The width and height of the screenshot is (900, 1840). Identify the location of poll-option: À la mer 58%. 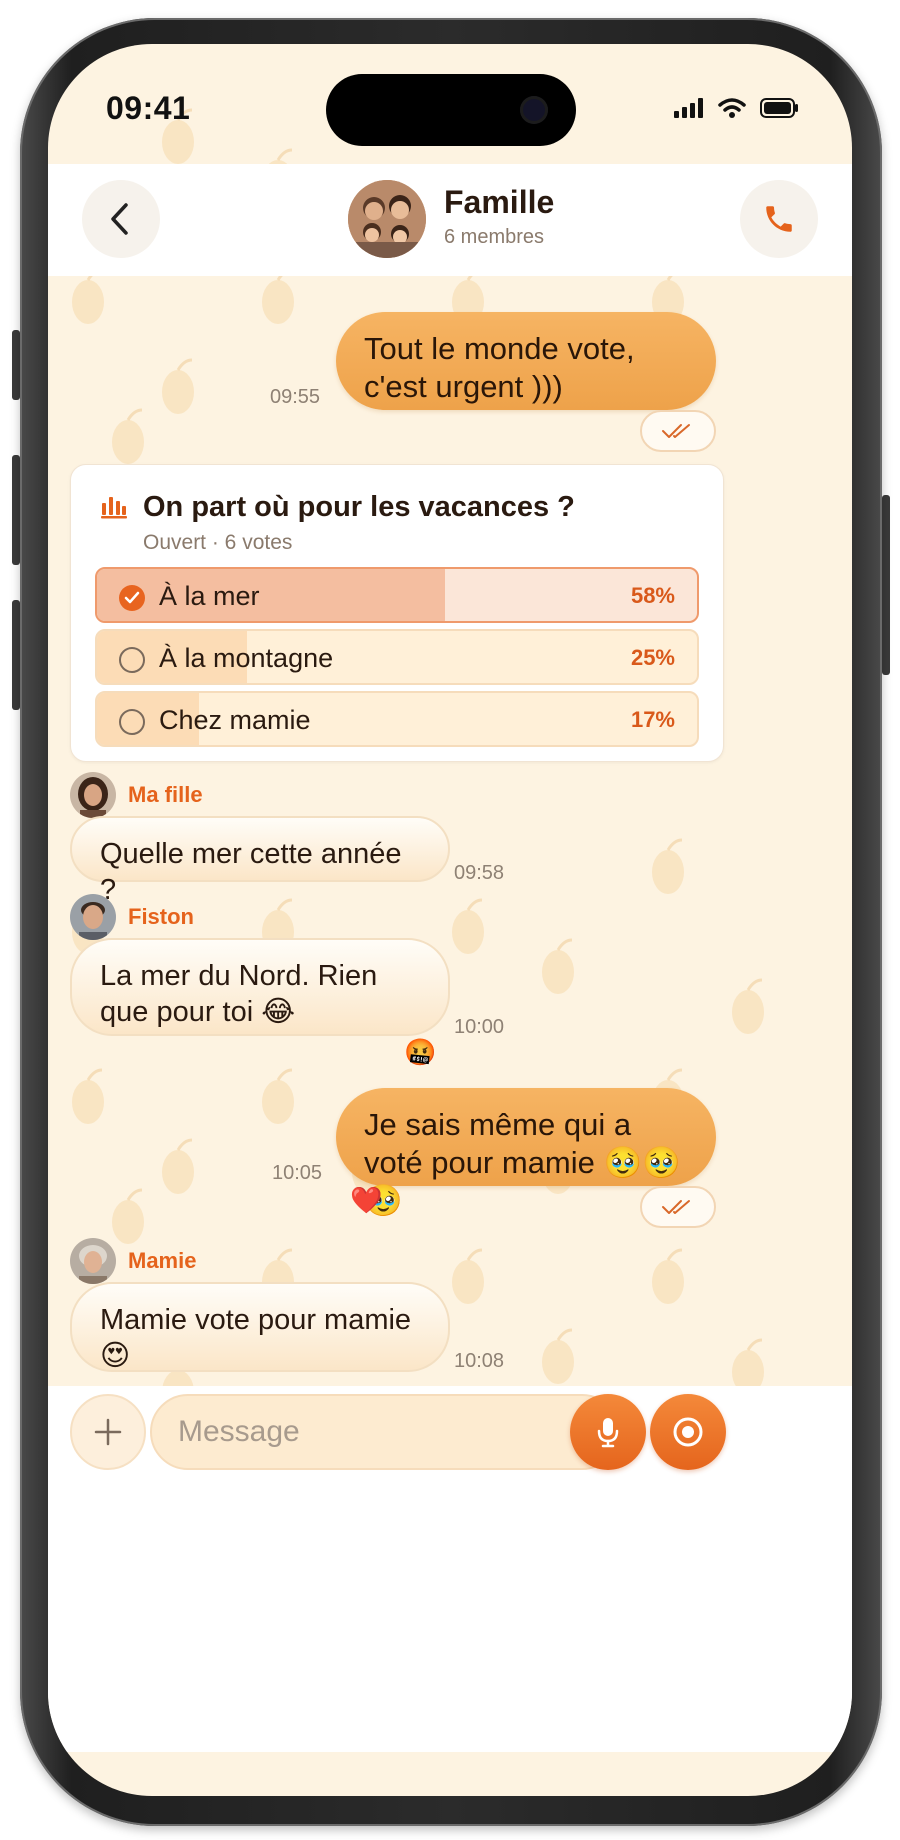
(397, 595).